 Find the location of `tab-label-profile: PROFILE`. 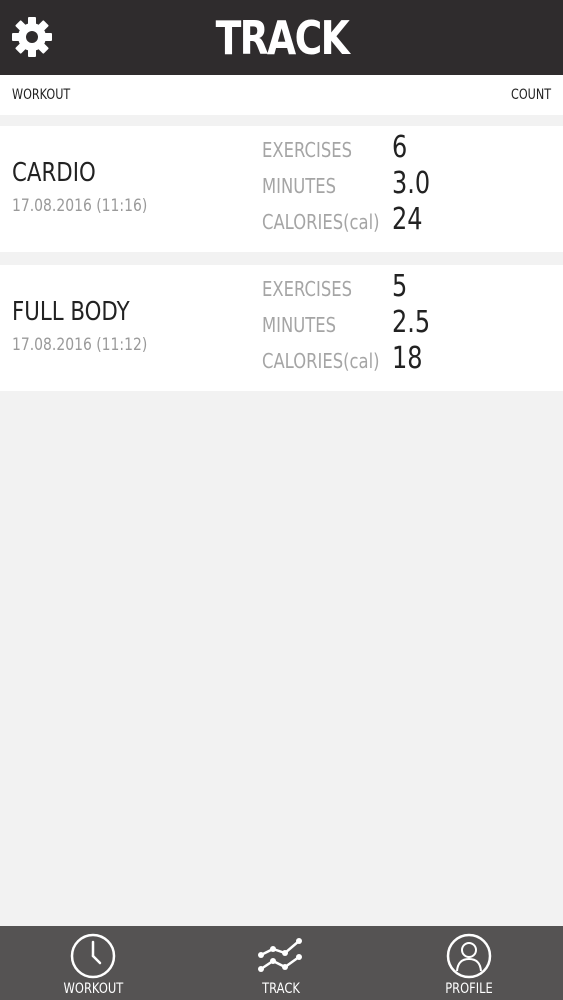

tab-label-profile: PROFILE is located at coordinates (469, 989).